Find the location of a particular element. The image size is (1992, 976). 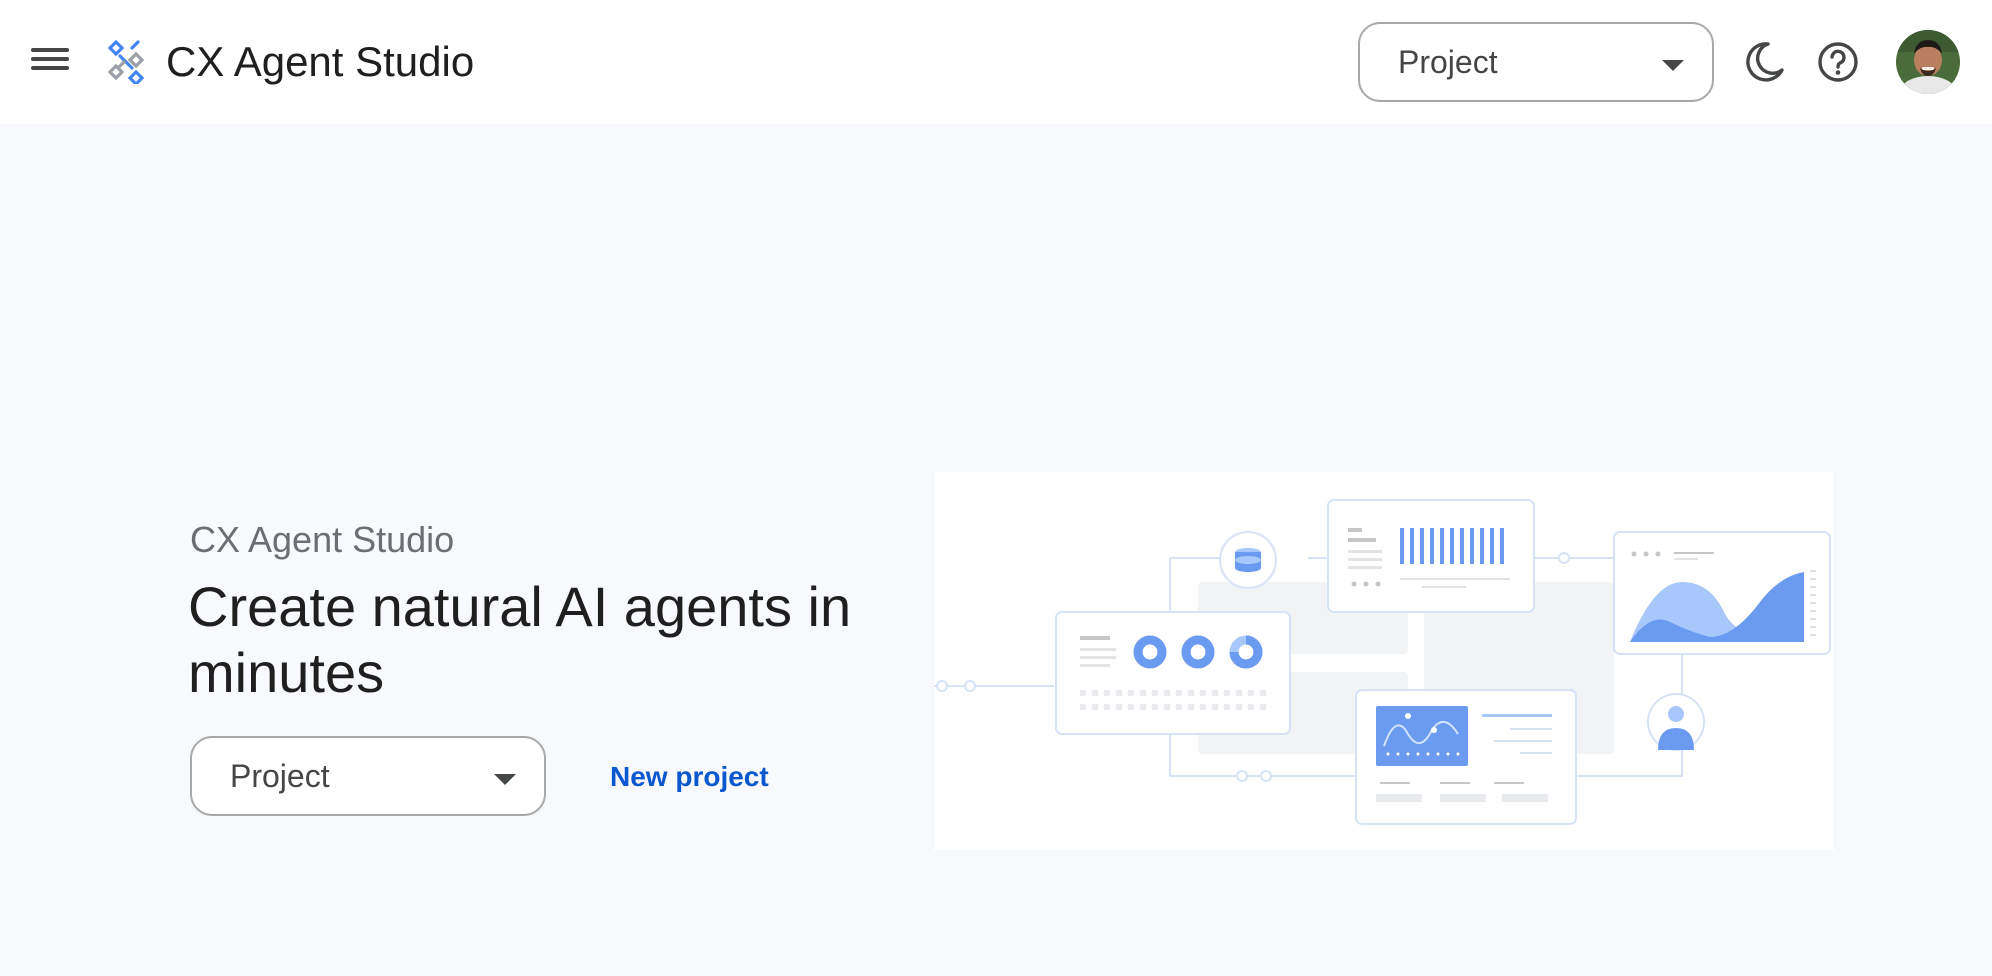

top-app-bar: CX Agent Studio Project is located at coordinates (996, 62).